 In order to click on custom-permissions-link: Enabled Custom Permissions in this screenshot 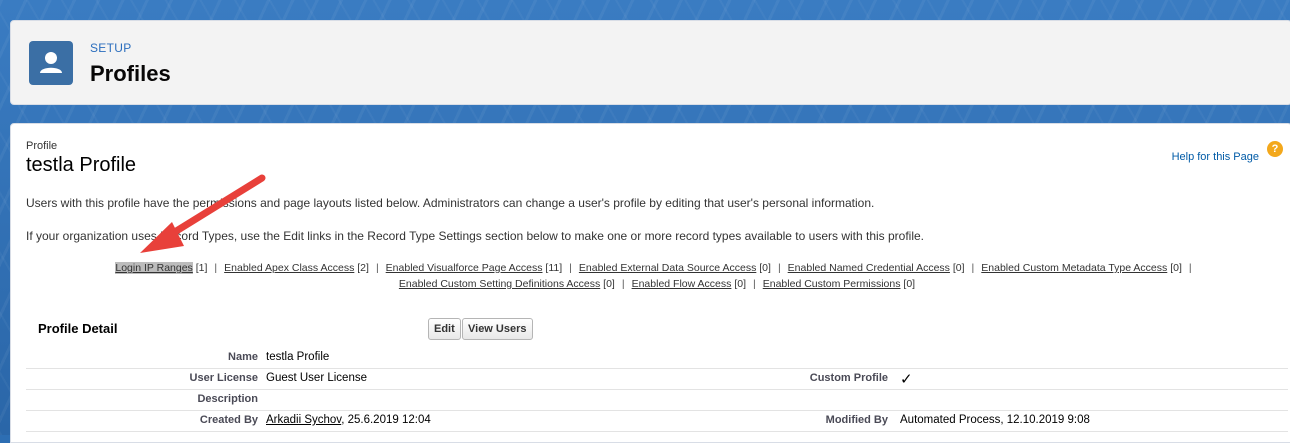, I will do `click(832, 284)`.